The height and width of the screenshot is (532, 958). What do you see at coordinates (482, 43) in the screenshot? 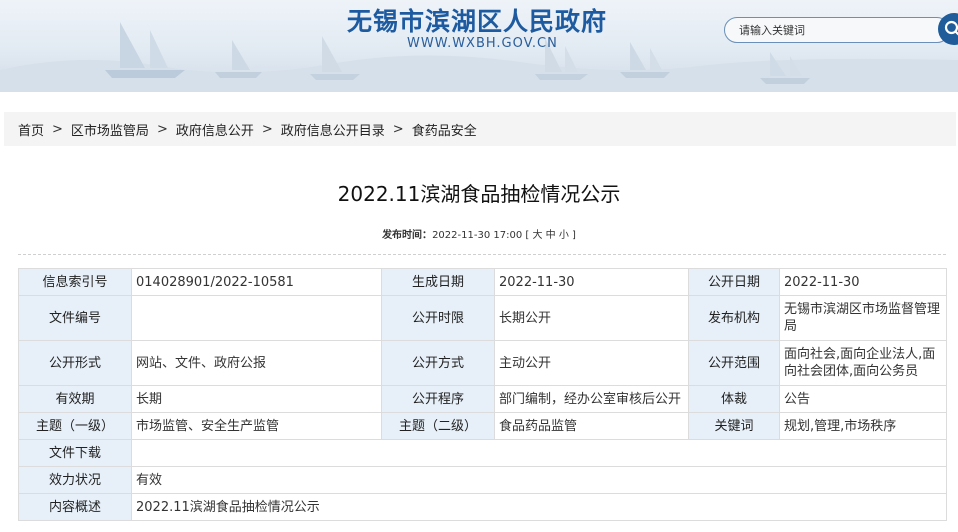
I see `site-url: WWW.WXBH.GOV.CN` at bounding box center [482, 43].